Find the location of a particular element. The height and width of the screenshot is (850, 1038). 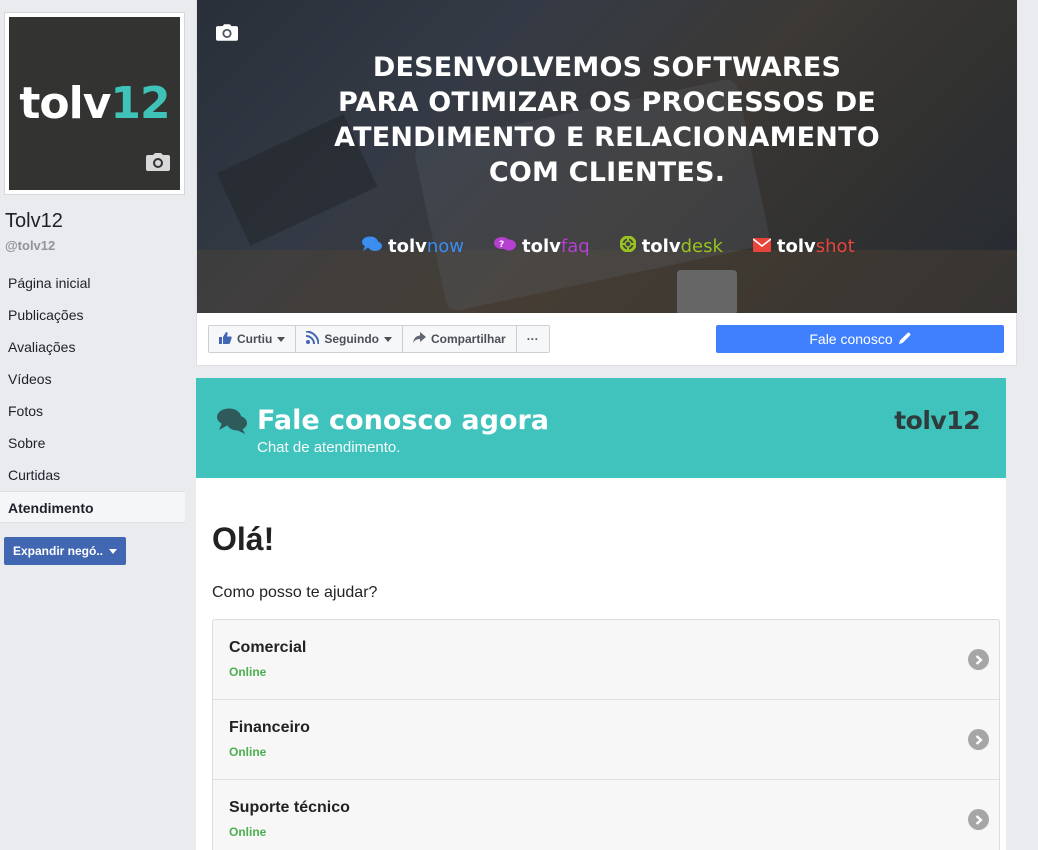

help-prompt: Como posso te ajudar? is located at coordinates (295, 592).